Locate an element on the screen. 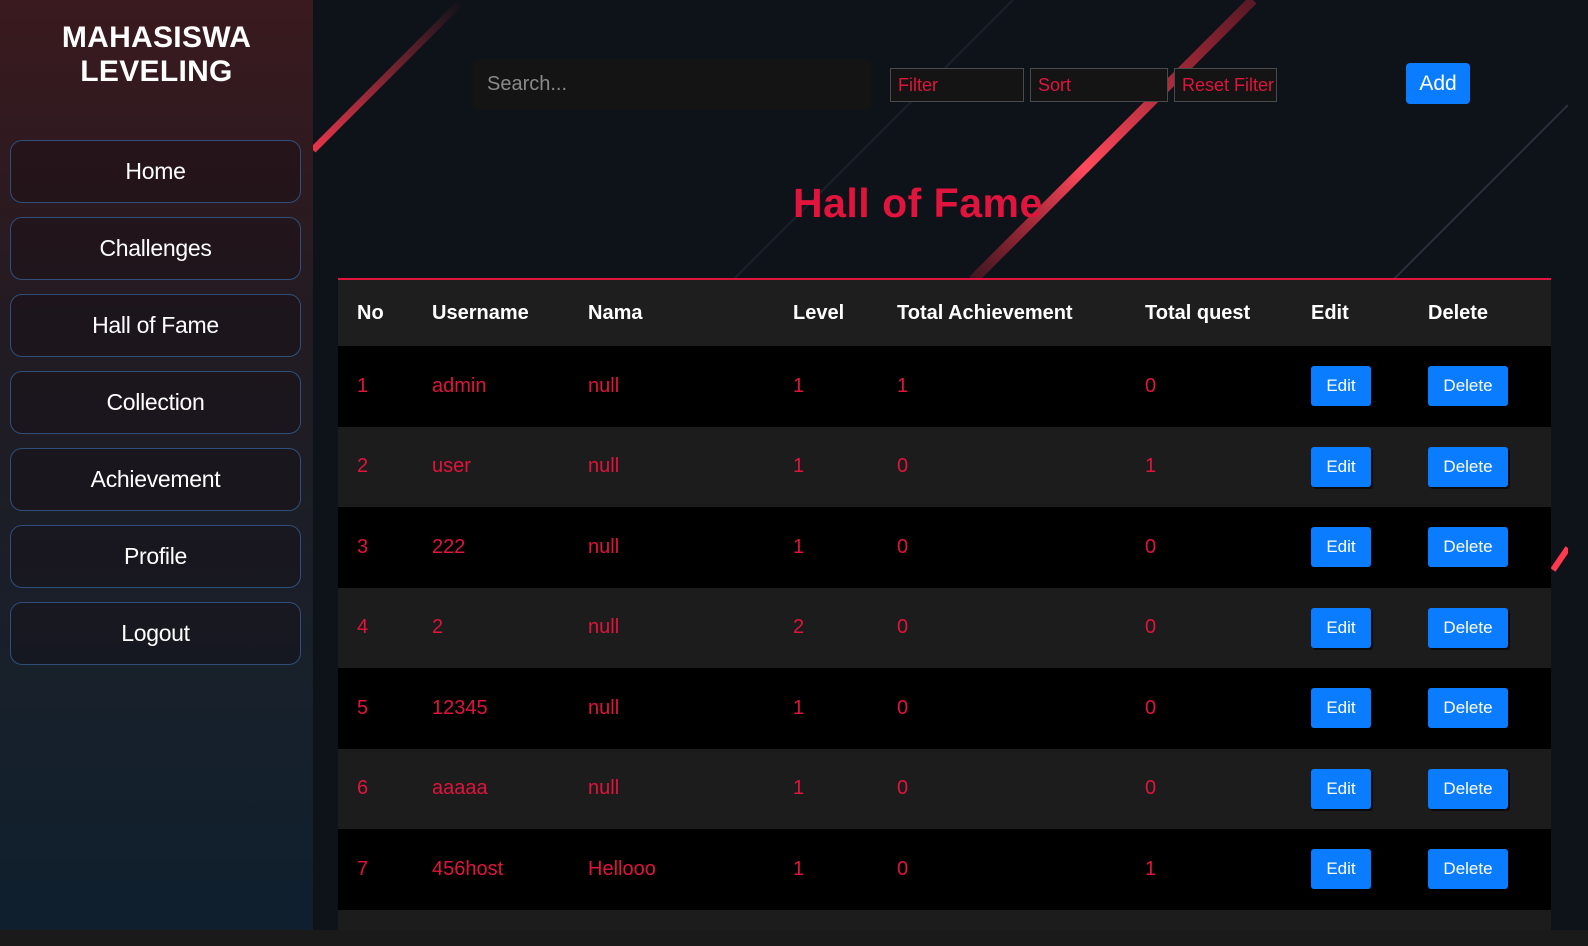 The width and height of the screenshot is (1588, 946). nav-challenges: Challenges is located at coordinates (155, 248).